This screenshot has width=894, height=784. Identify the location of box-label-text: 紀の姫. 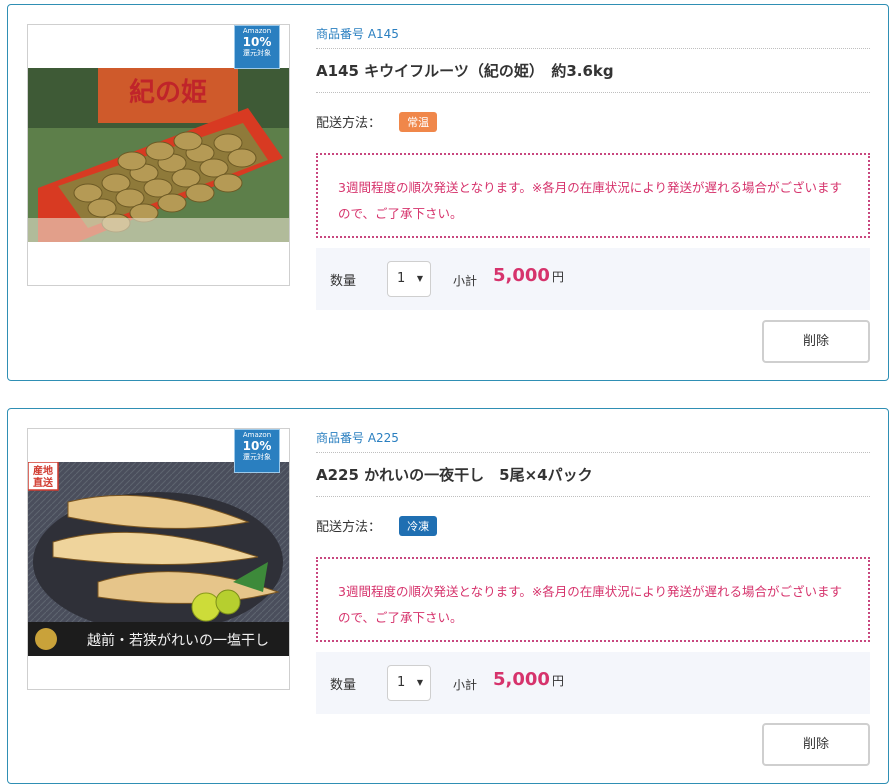
(168, 92).